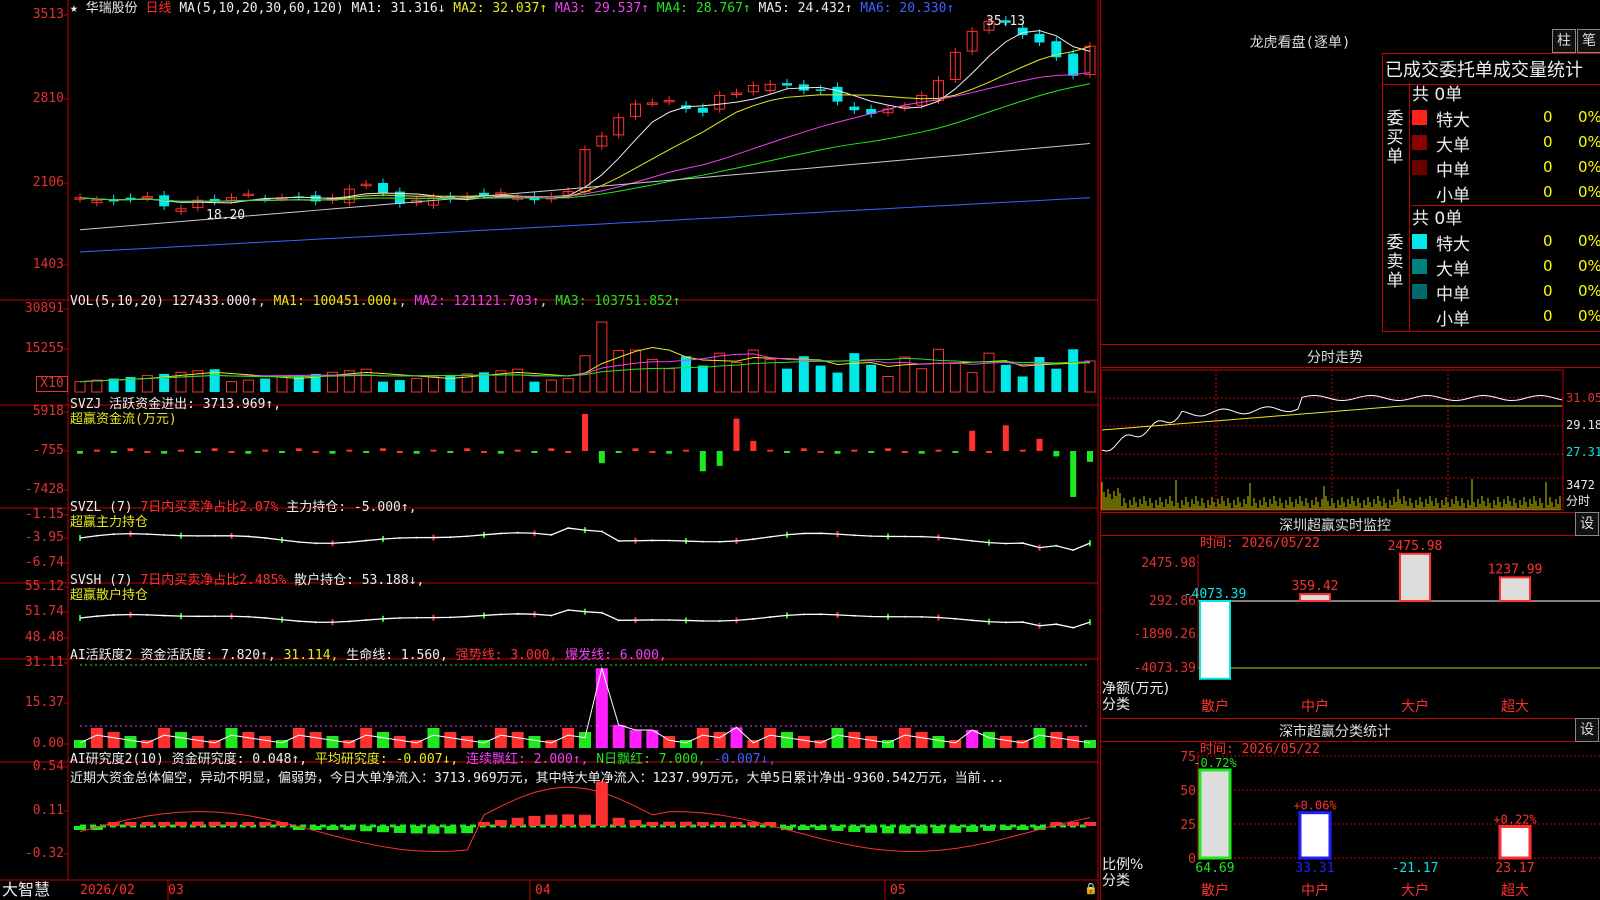 The width and height of the screenshot is (1600, 900). What do you see at coordinates (1588, 41) in the screenshot?
I see `tick-view-button: 笔` at bounding box center [1588, 41].